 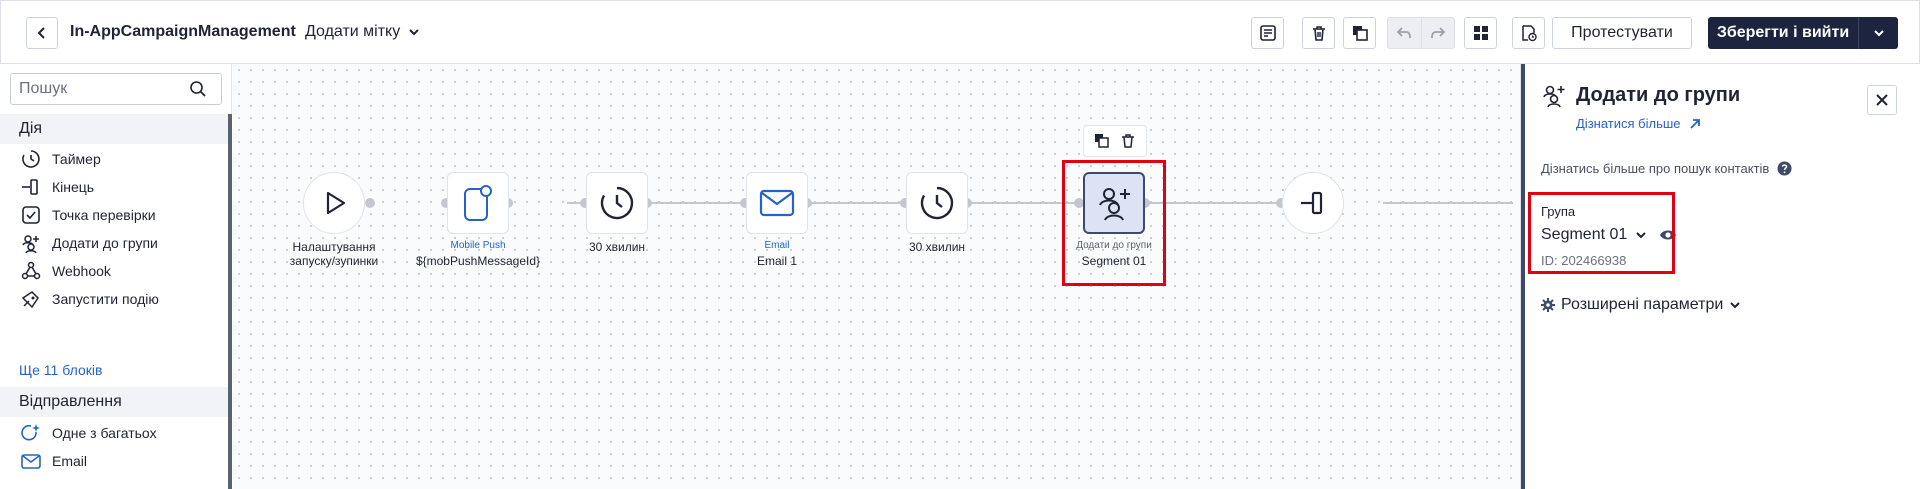 I want to click on section-header-action: Дія, so click(x=114, y=129).